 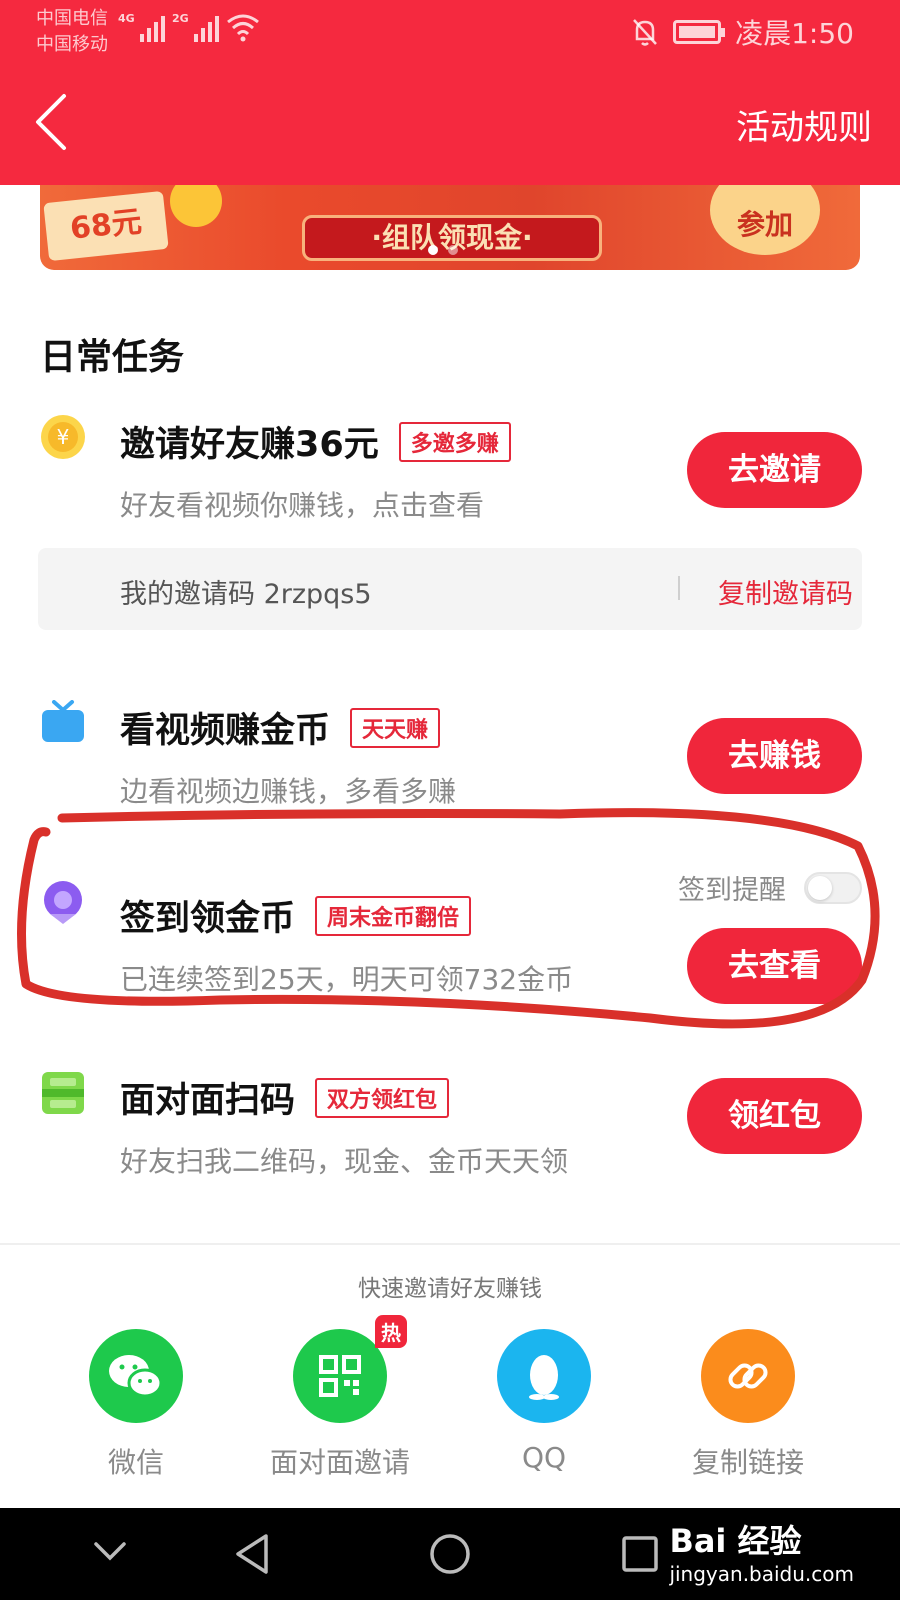 What do you see at coordinates (246, 594) in the screenshot?
I see `invite-code-text: 我的邀请码 2rzpqs5` at bounding box center [246, 594].